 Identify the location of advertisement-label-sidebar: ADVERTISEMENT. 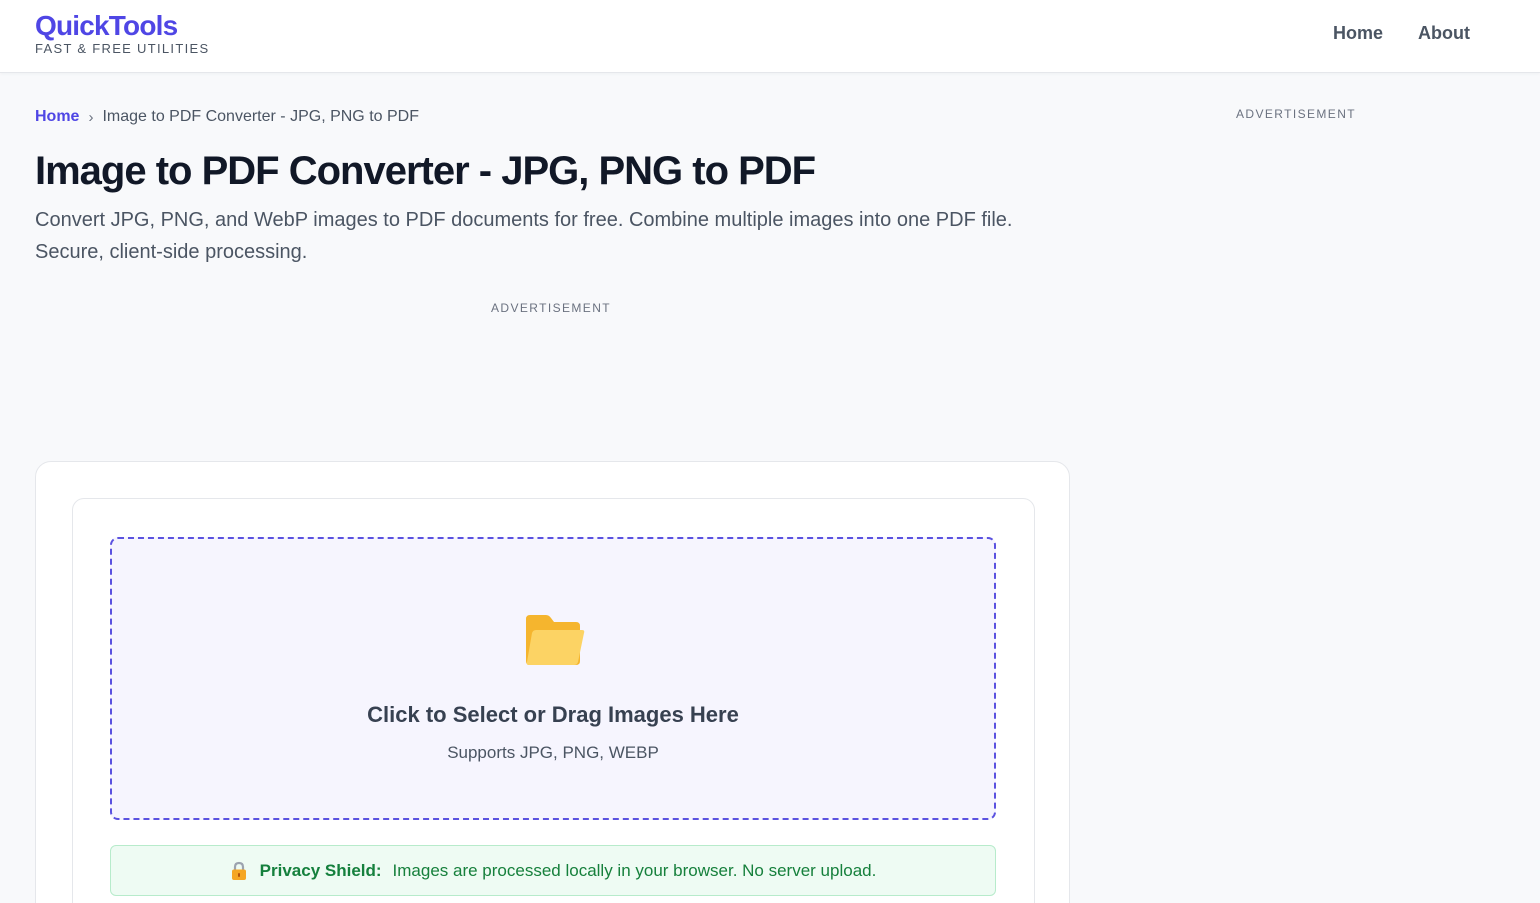
(1296, 114).